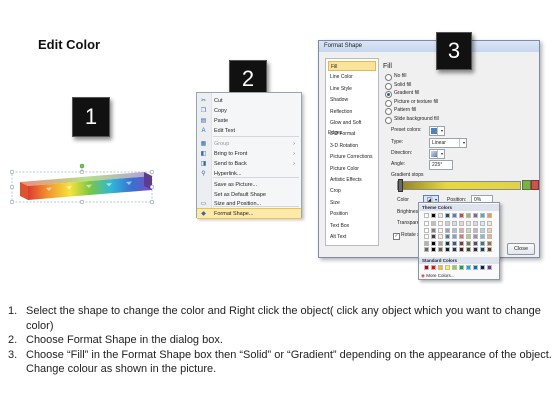 The image size is (560, 420). Describe the element at coordinates (521, 249) in the screenshot. I see `close-button: Close` at that location.